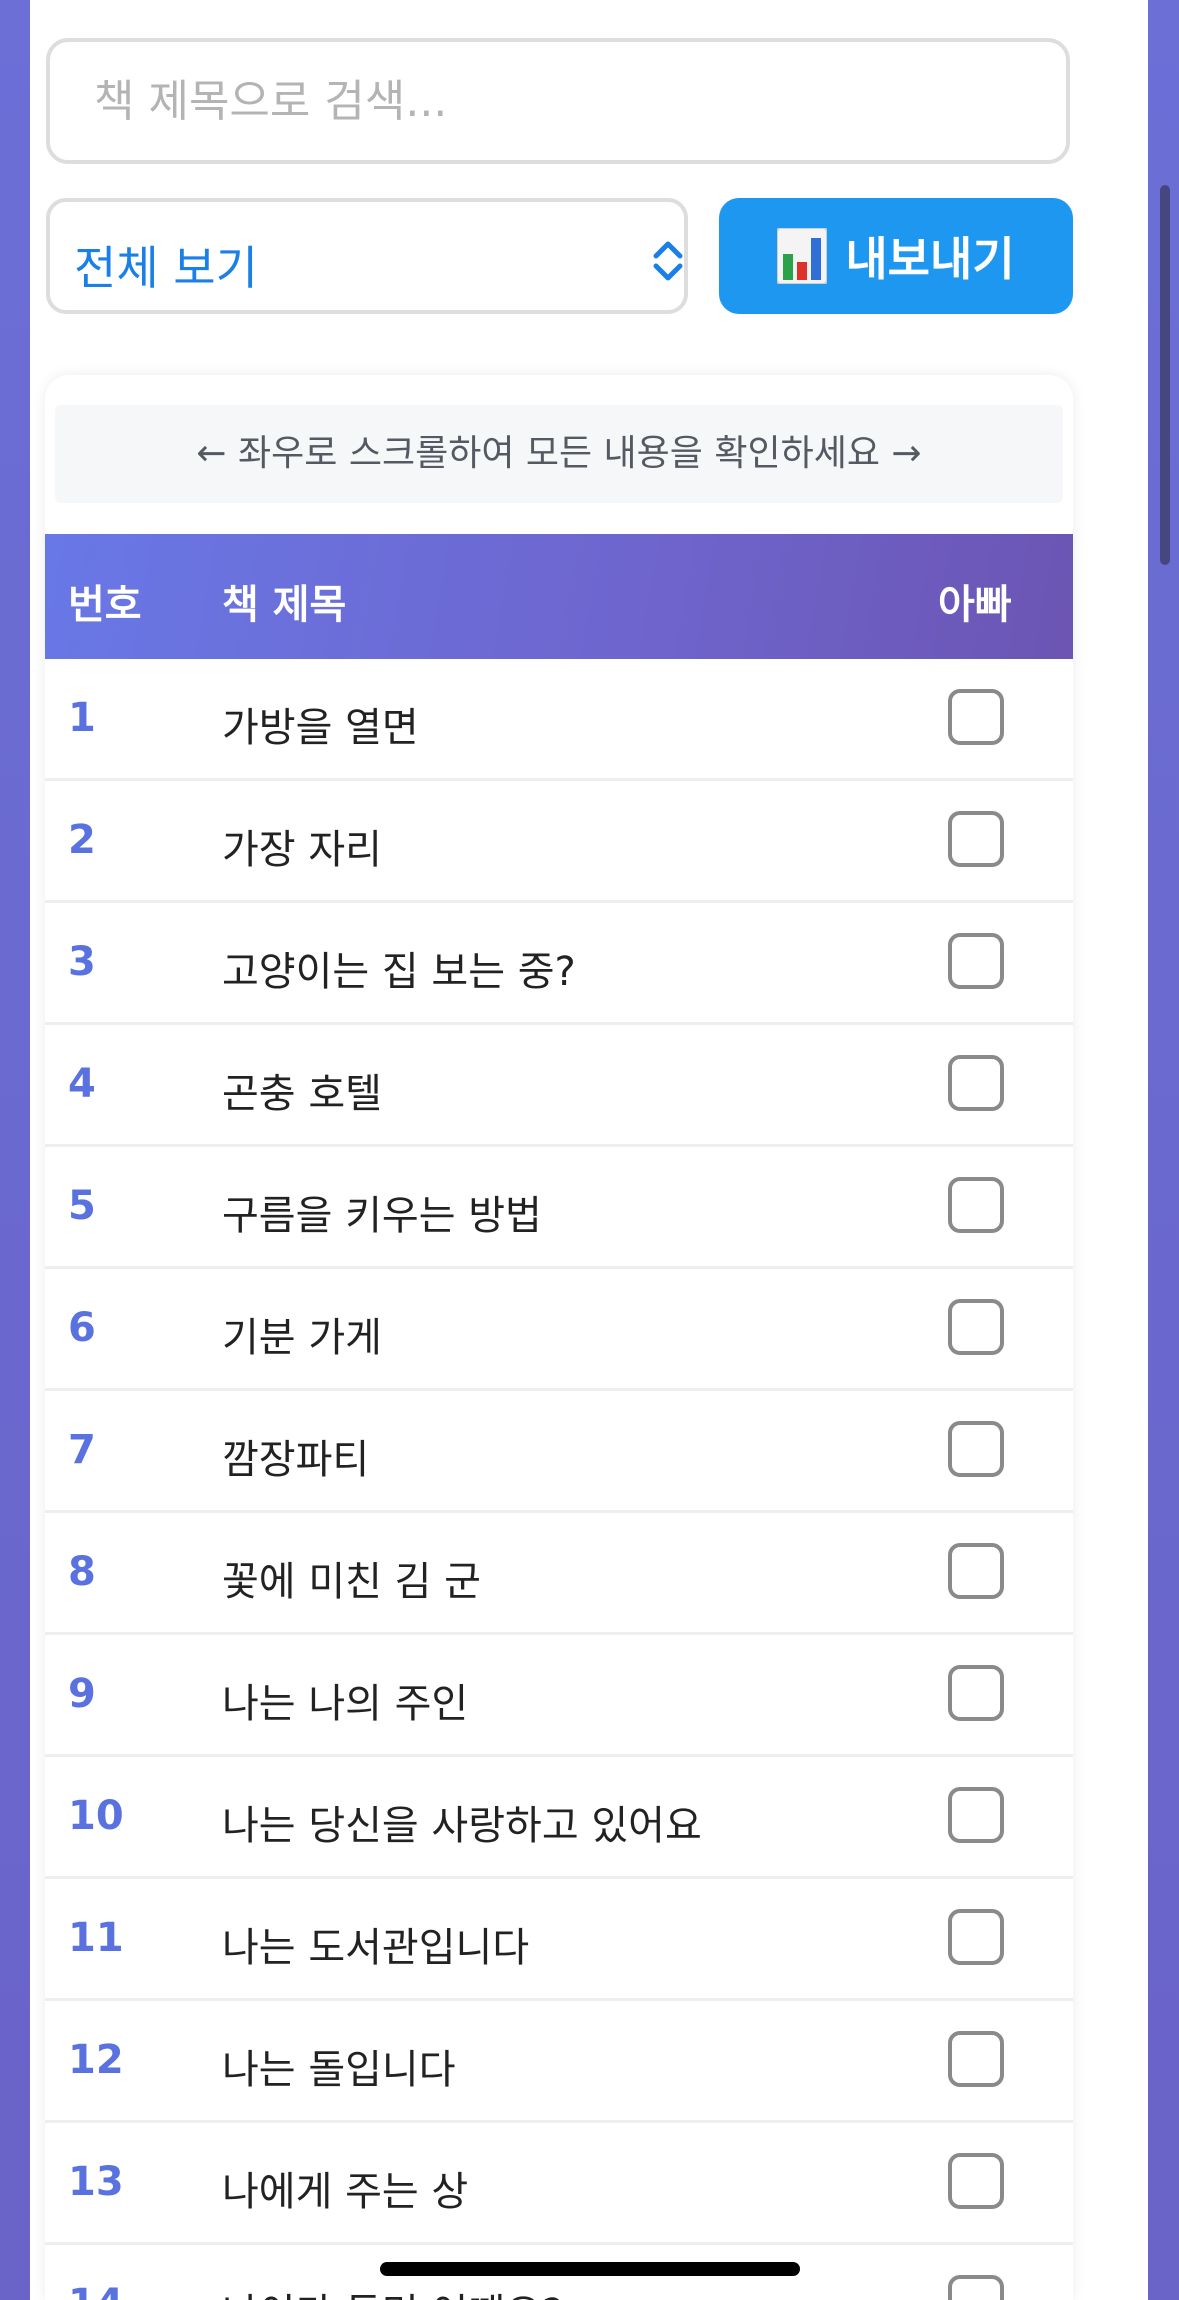 The width and height of the screenshot is (1179, 2300). Describe the element at coordinates (1165, 375) in the screenshot. I see `page-scrollbar` at that location.